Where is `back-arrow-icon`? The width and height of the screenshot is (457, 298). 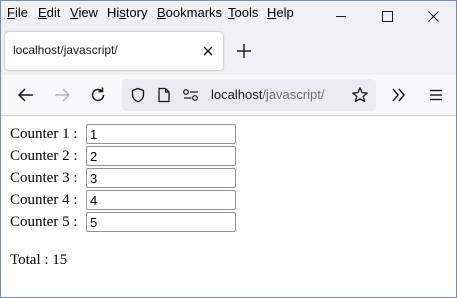 back-arrow-icon is located at coordinates (25, 95).